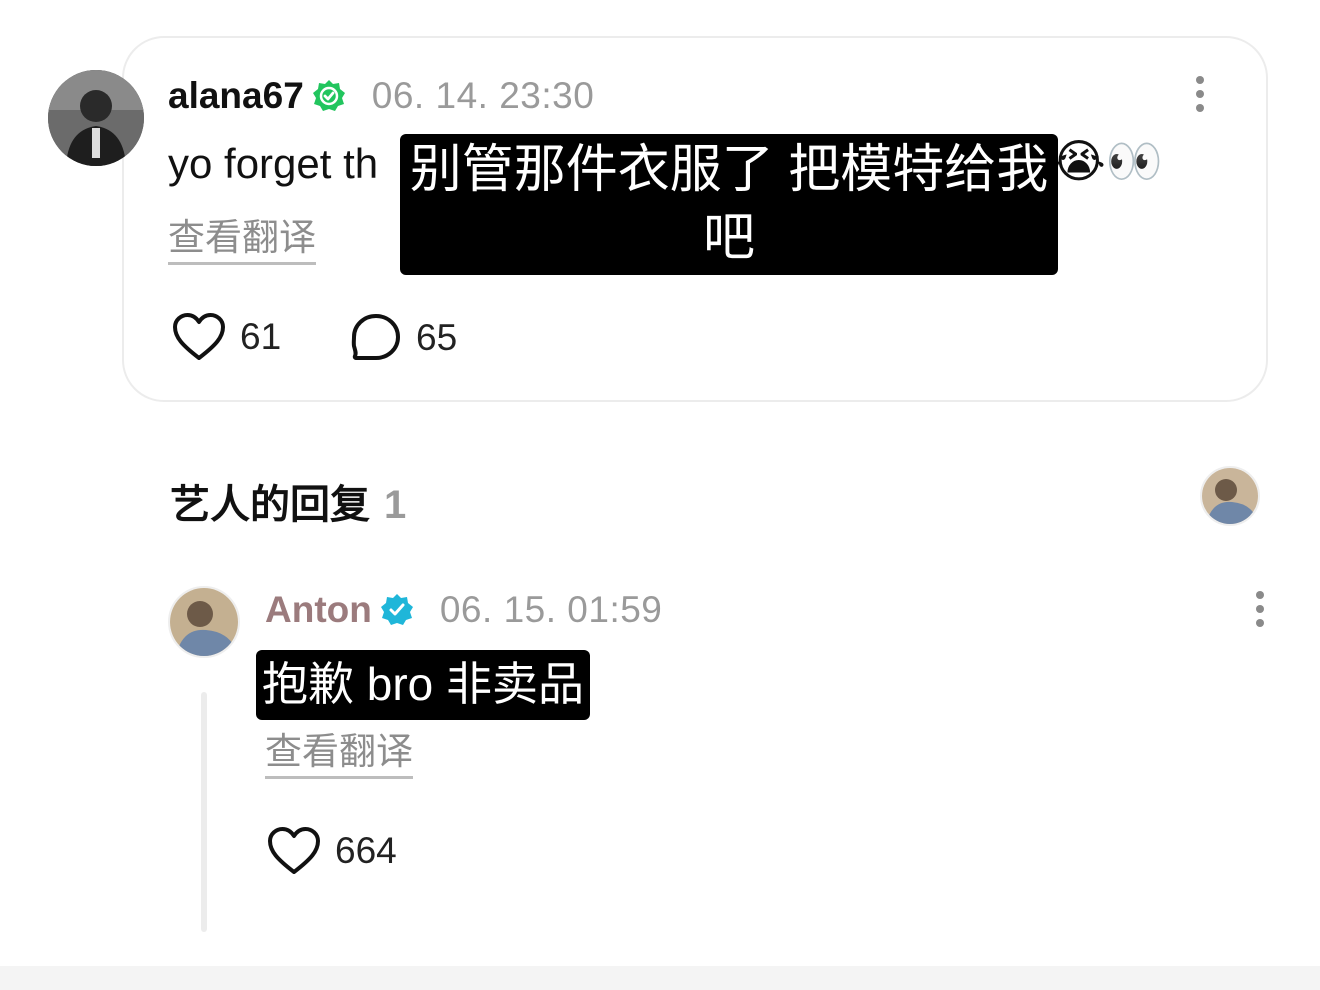  I want to click on reply-bubble-icon, so click(375, 337).